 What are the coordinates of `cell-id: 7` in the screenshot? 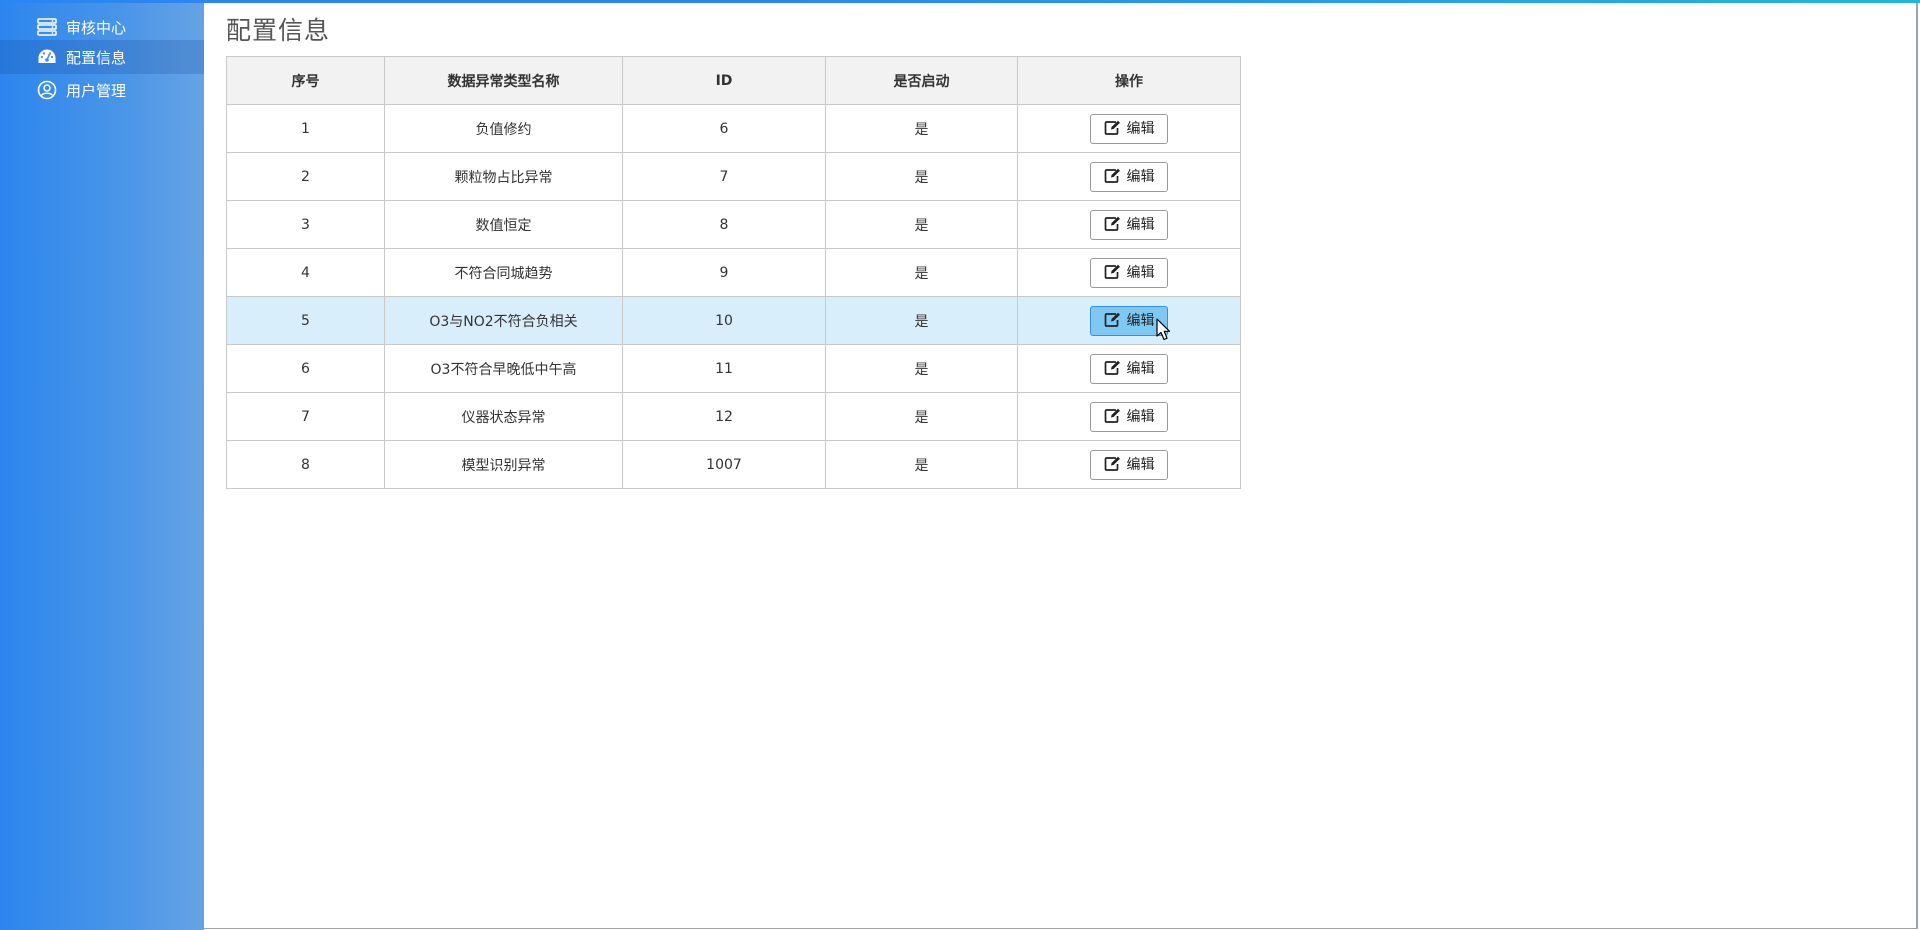 It's located at (724, 176).